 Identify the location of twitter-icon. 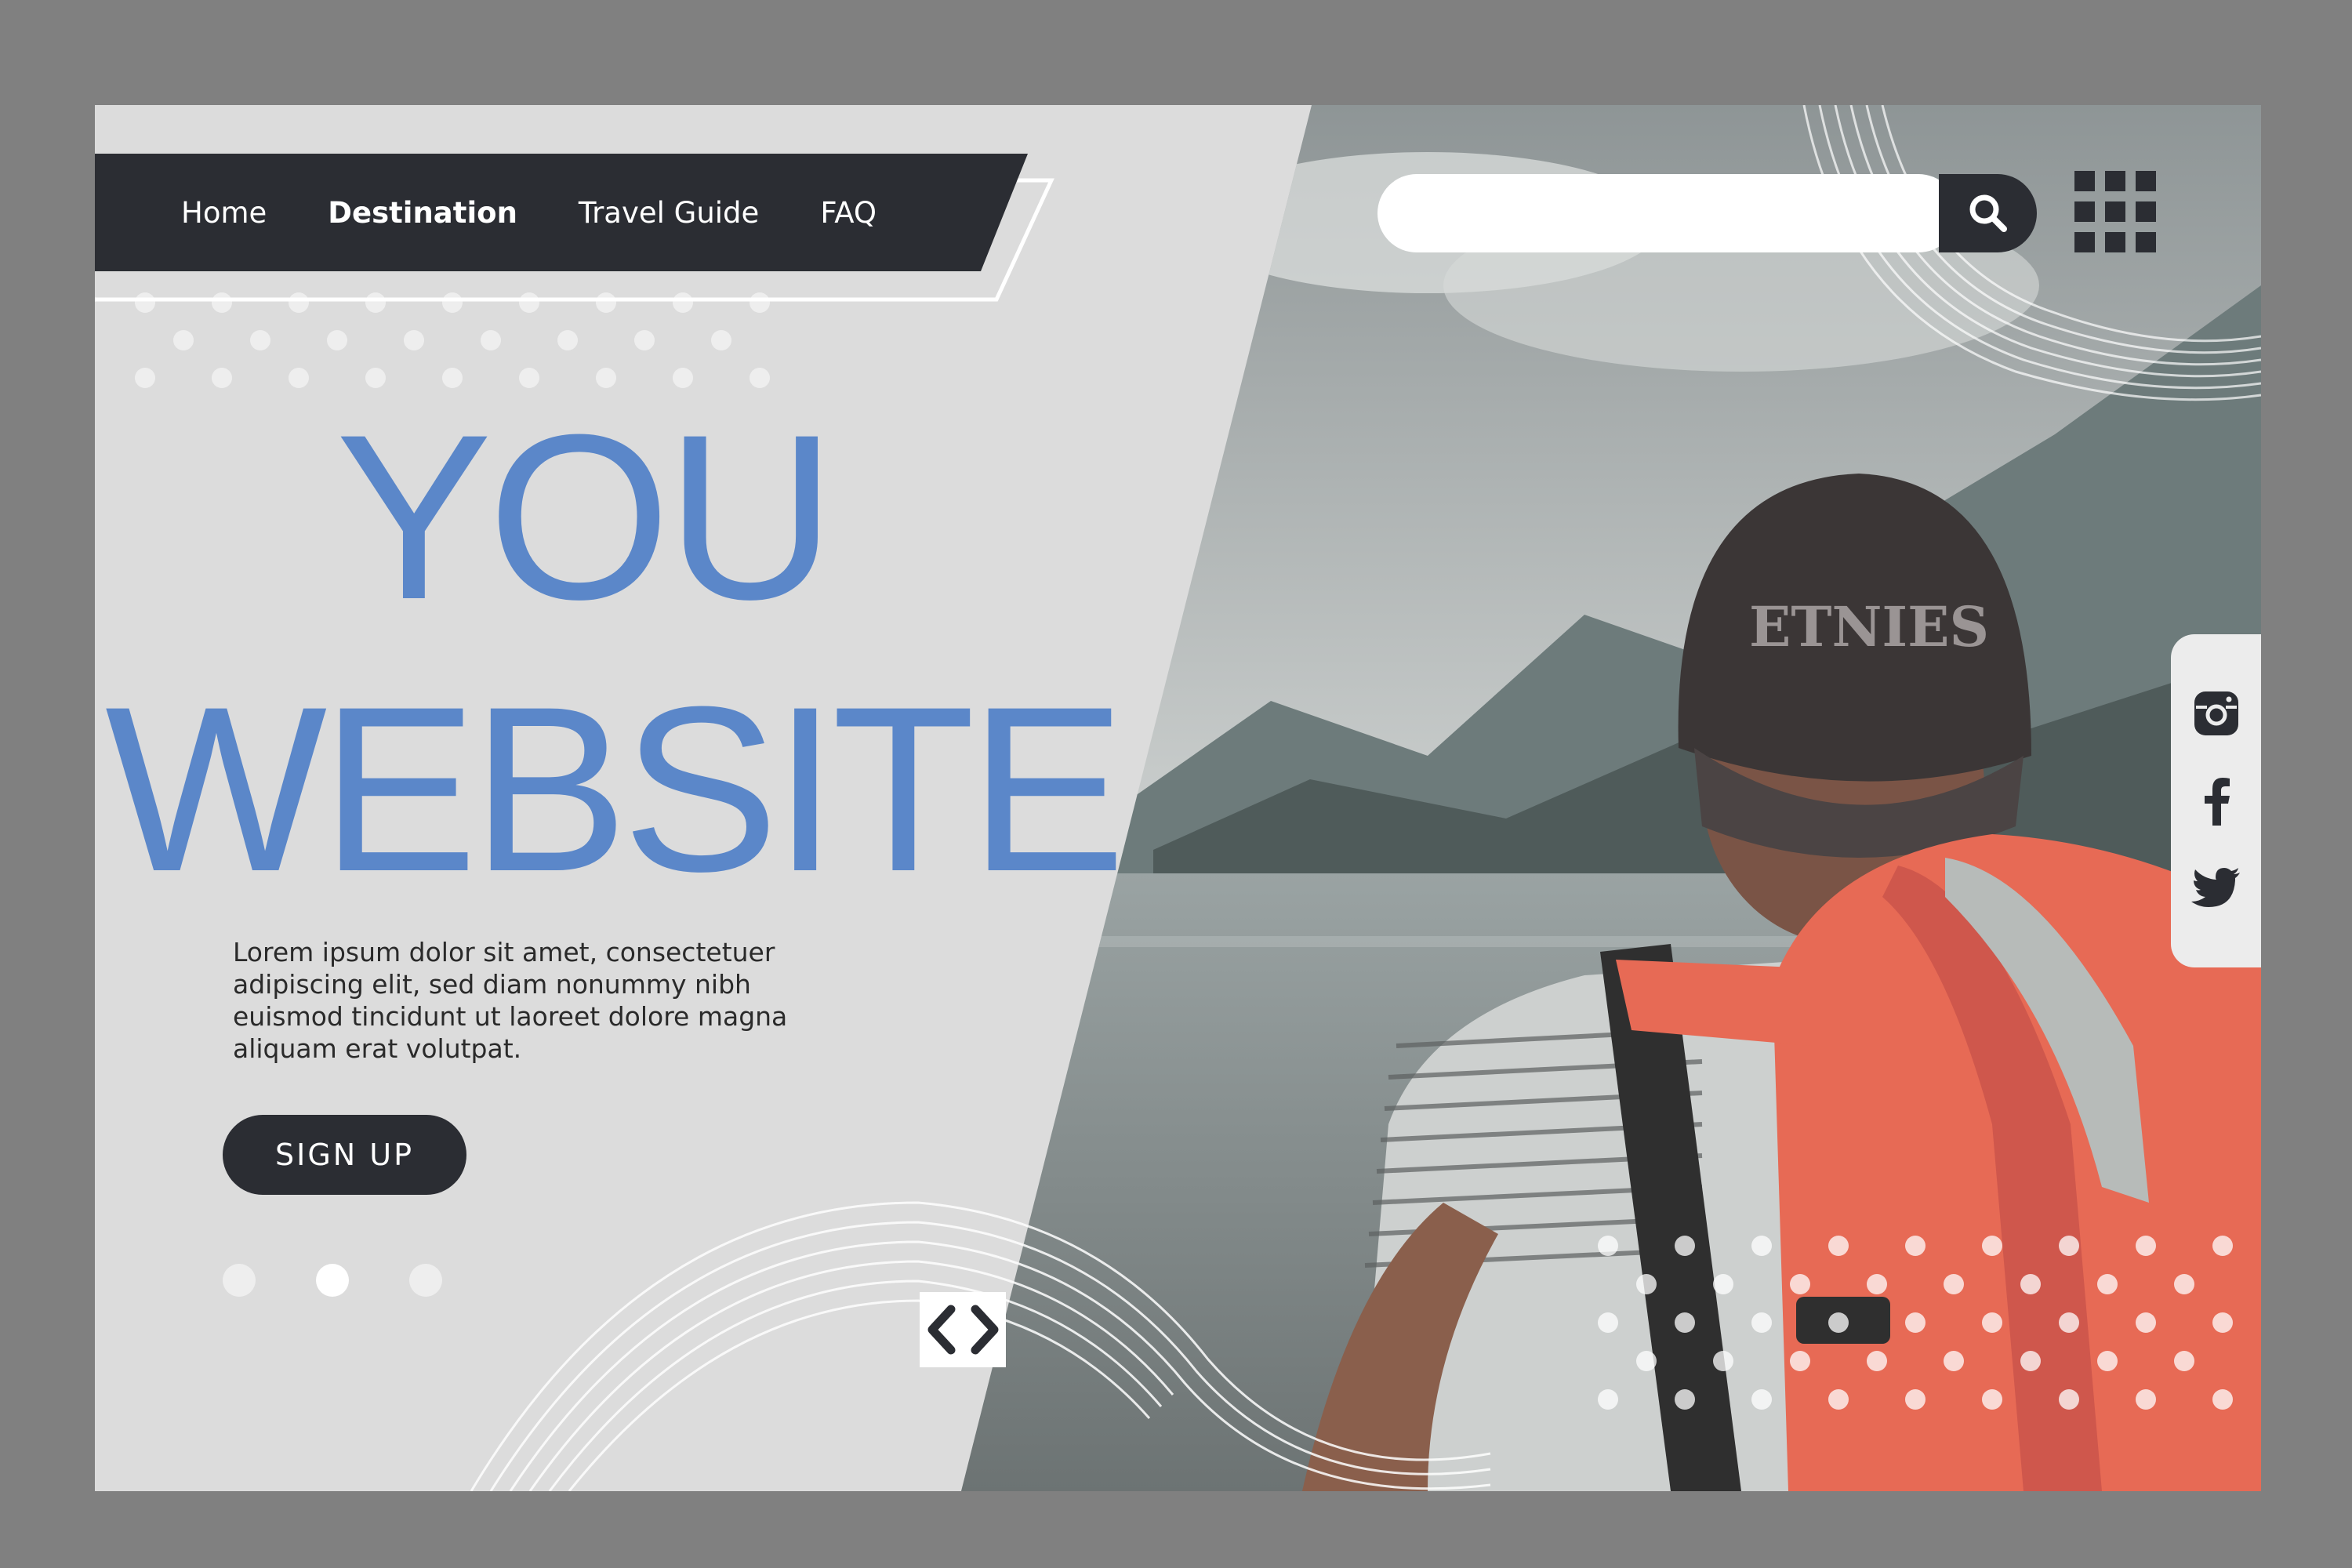
(2215, 889).